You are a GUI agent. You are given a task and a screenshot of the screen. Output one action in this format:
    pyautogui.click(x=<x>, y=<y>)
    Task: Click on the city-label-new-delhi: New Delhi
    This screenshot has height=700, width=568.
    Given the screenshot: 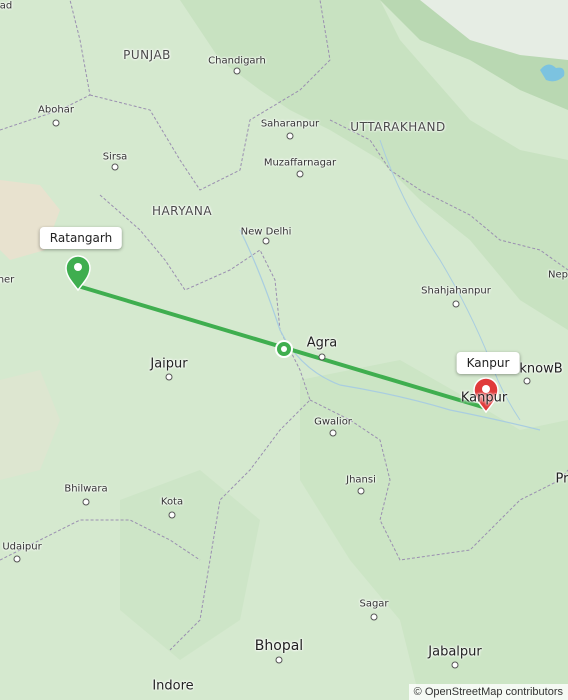 What is the action you would take?
    pyautogui.click(x=266, y=232)
    